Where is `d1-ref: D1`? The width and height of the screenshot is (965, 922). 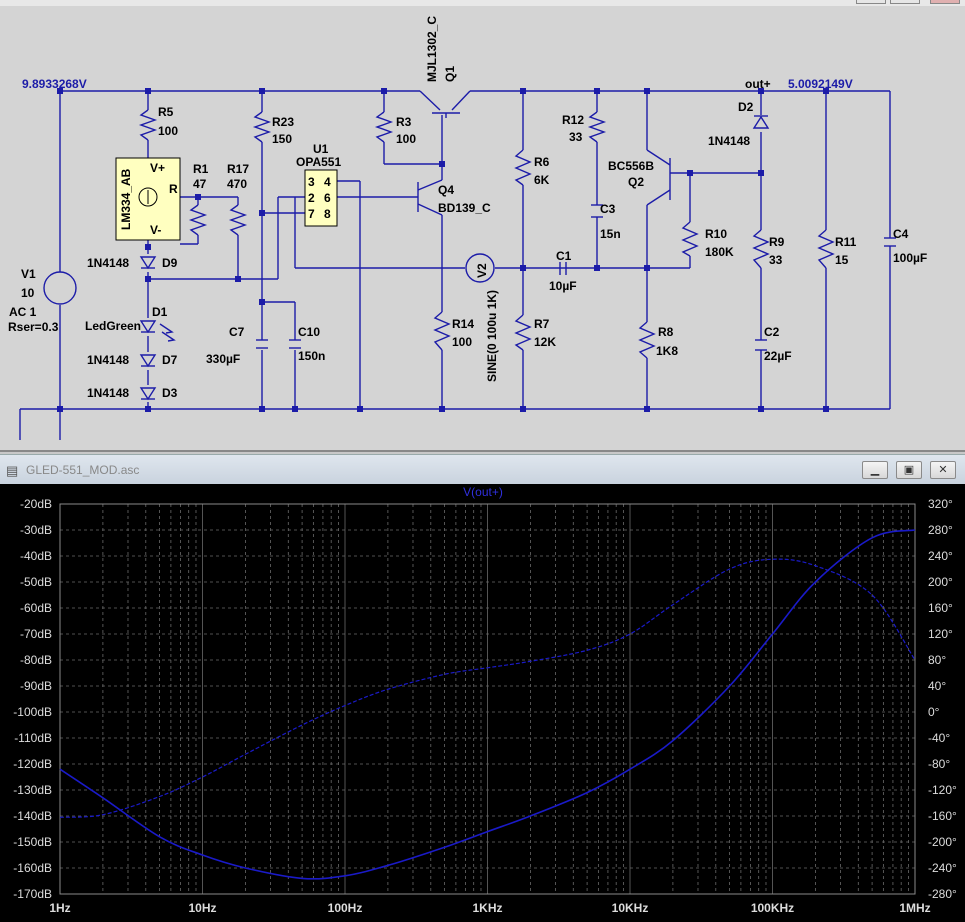 d1-ref: D1 is located at coordinates (160, 312).